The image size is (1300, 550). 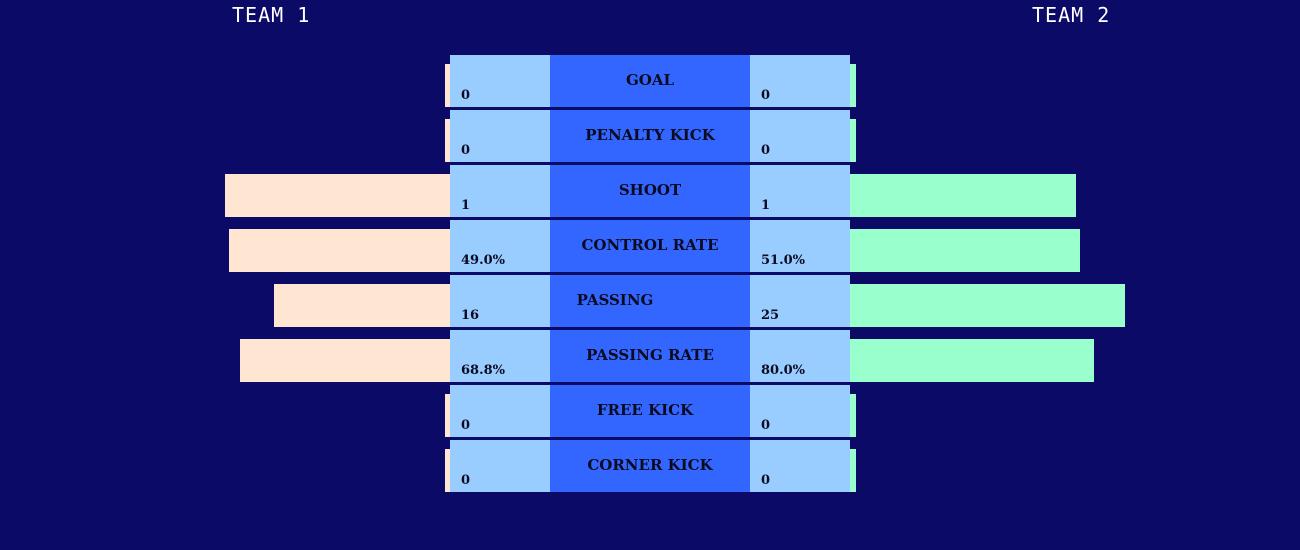 I want to click on team-2-value: 1, so click(x=766, y=205).